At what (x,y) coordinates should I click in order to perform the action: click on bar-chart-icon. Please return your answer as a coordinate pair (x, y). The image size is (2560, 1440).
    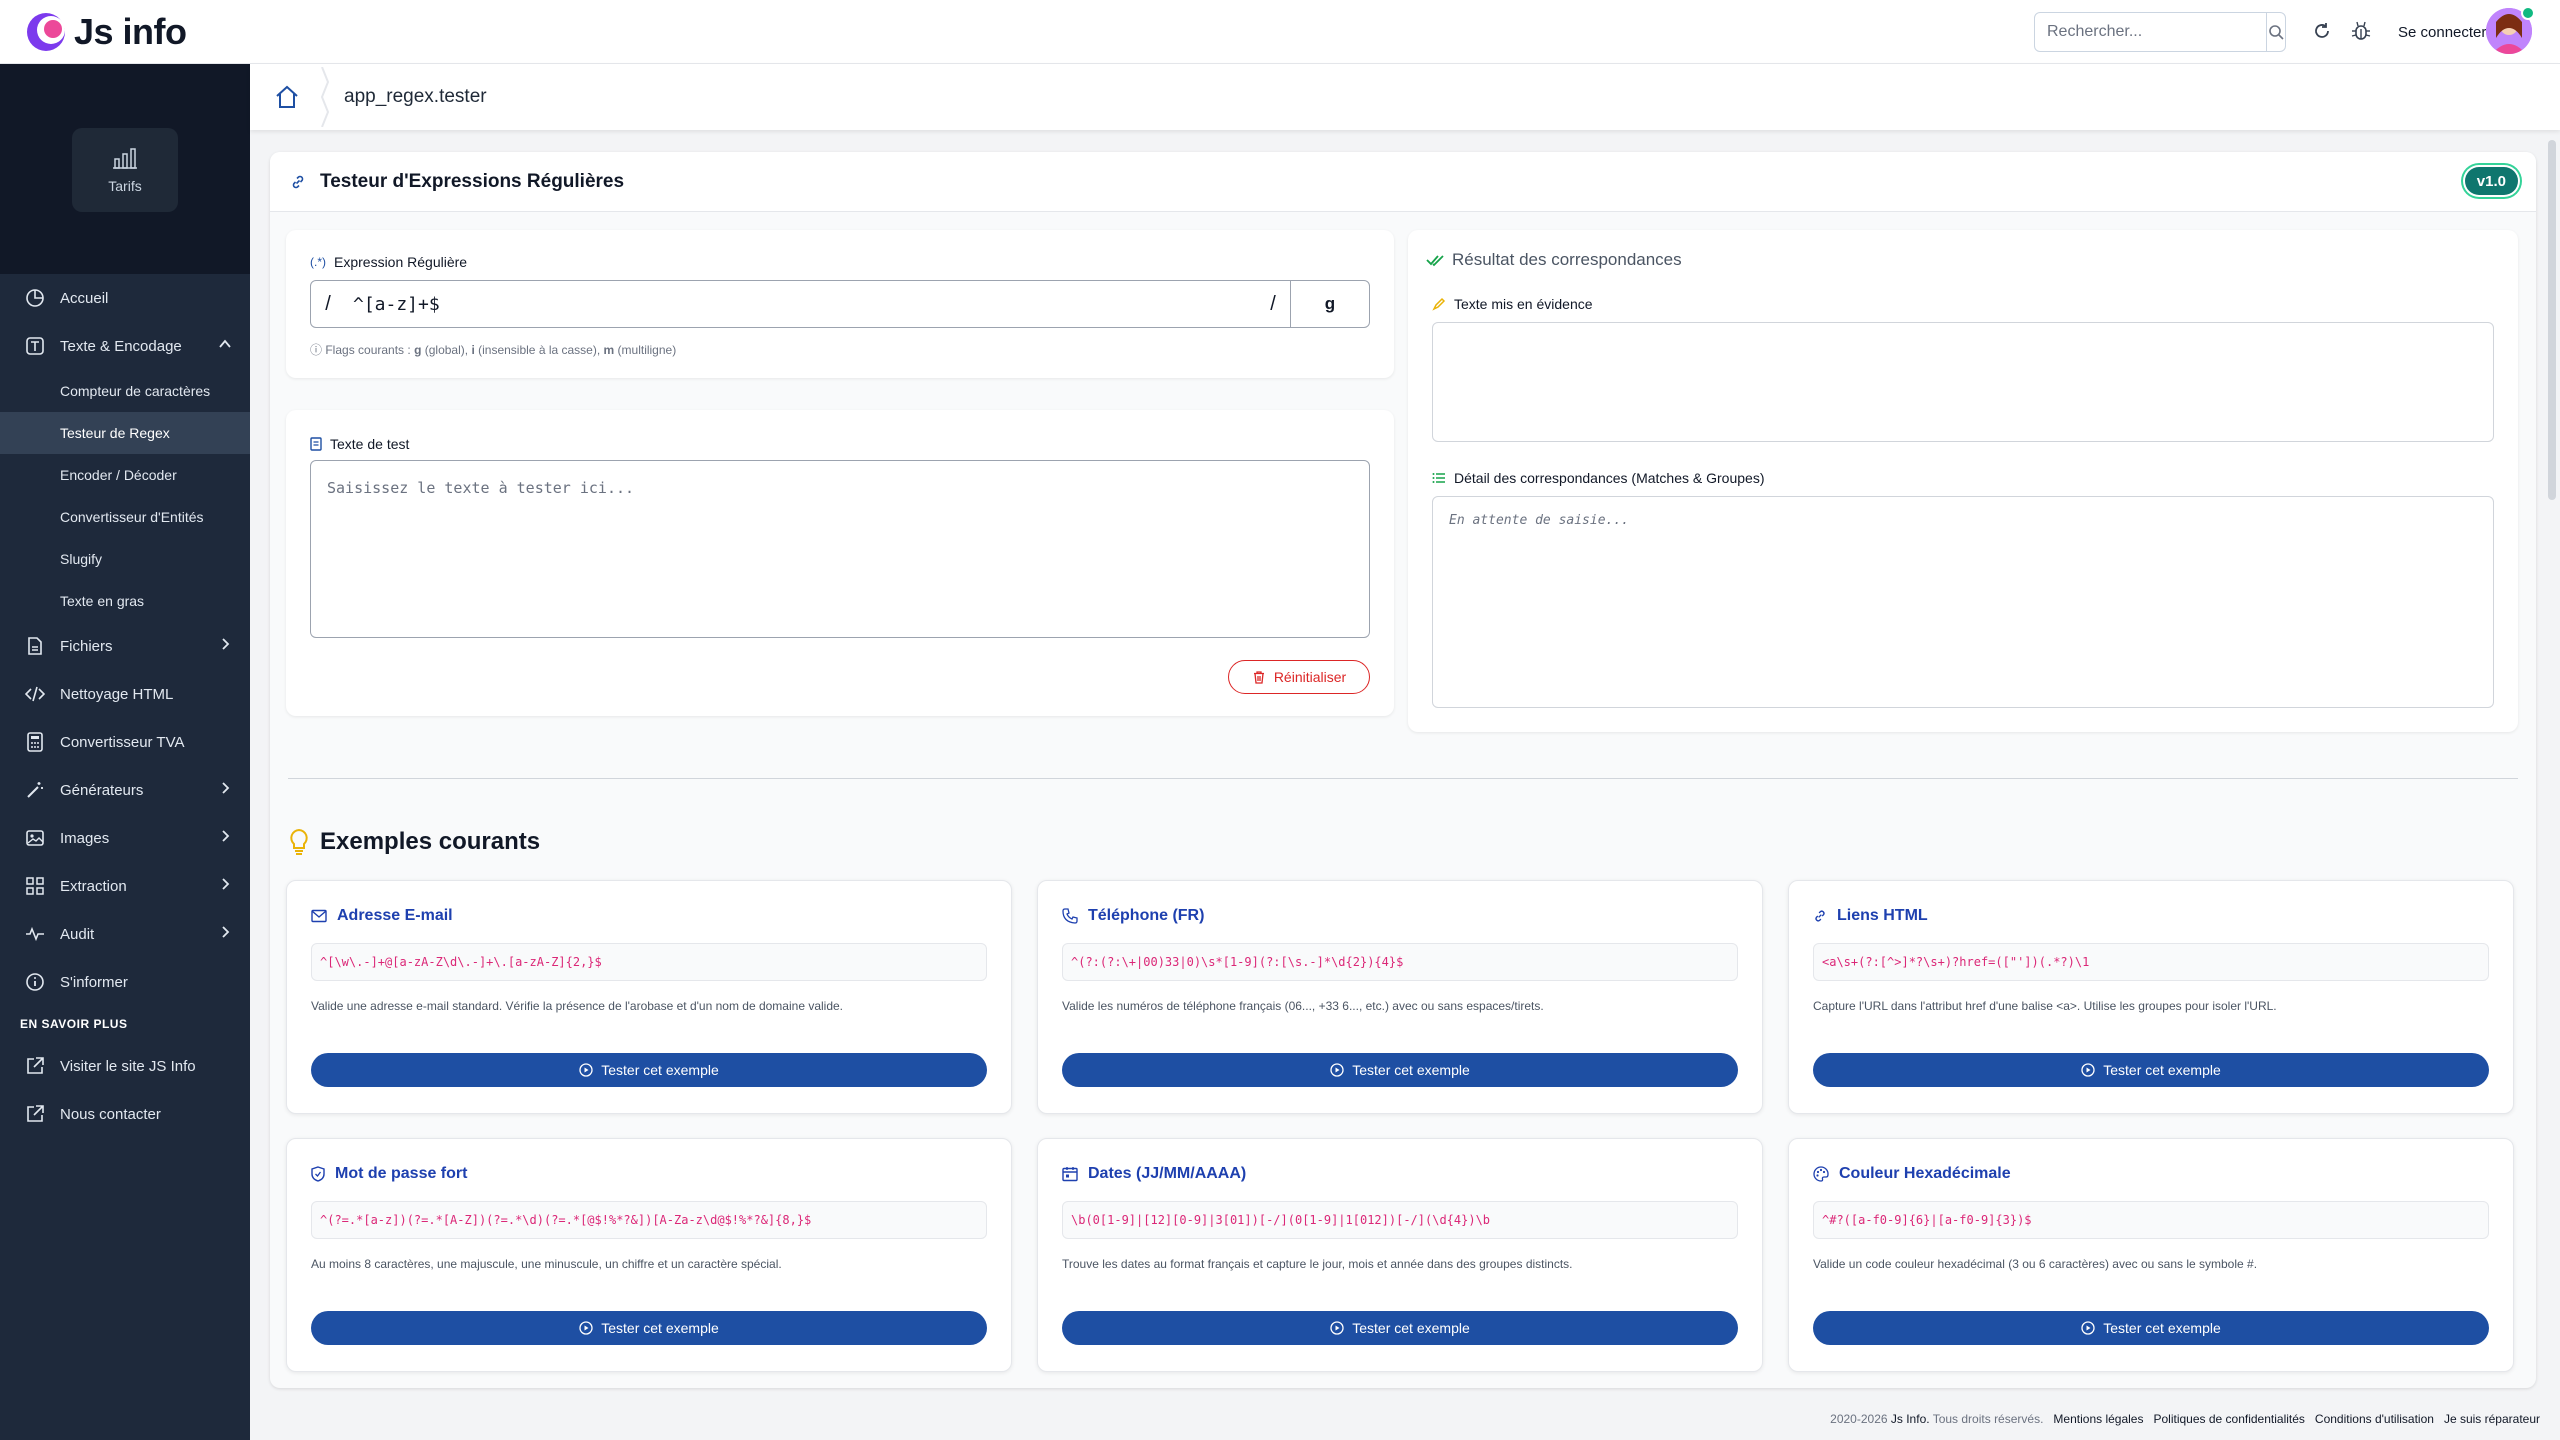
    Looking at the image, I should click on (125, 158).